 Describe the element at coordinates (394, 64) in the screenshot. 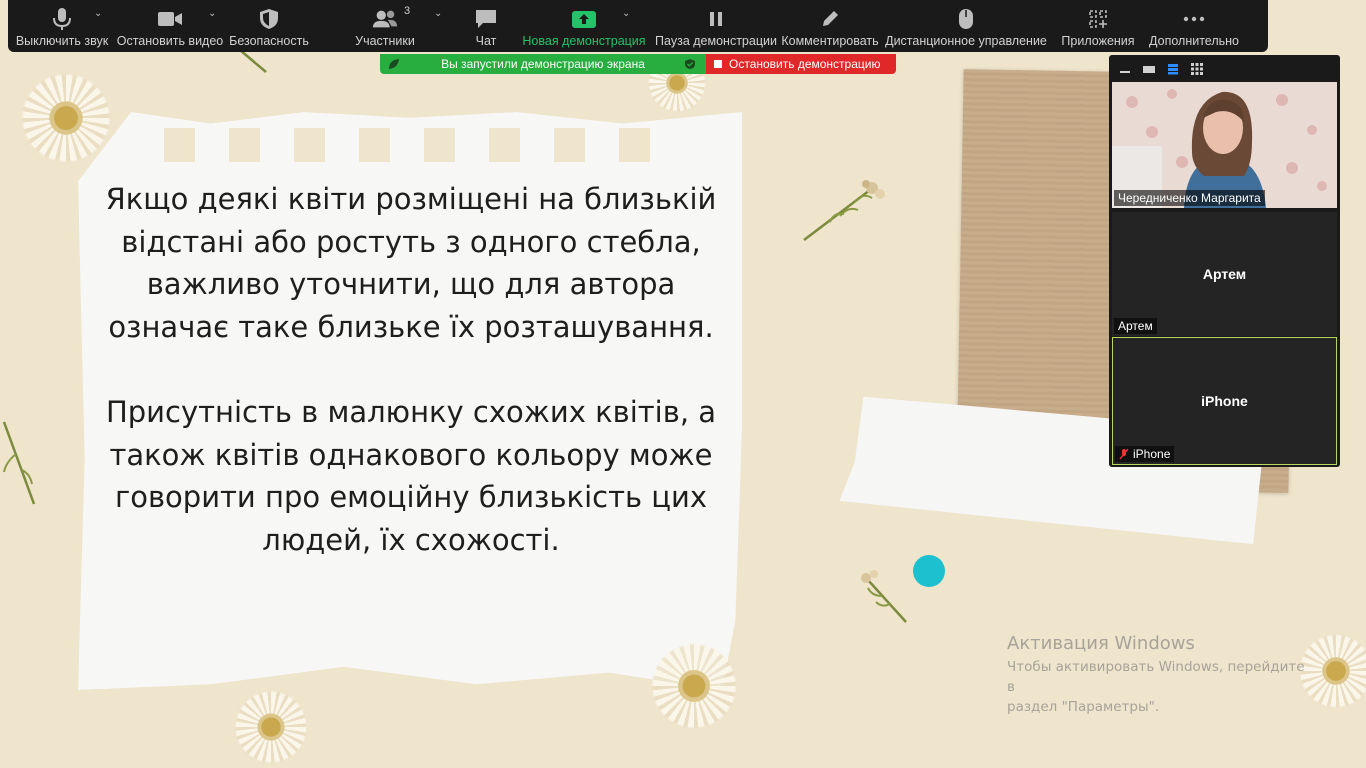

I see `leaf-icon` at that location.